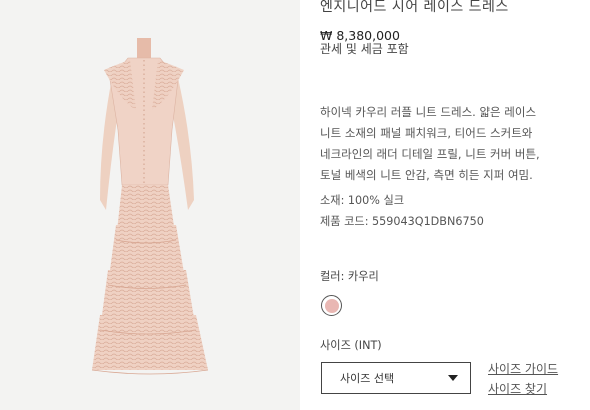 This screenshot has height=410, width=590. I want to click on product-code: 제품 코드: 559043Q1DBN6750, so click(402, 221).